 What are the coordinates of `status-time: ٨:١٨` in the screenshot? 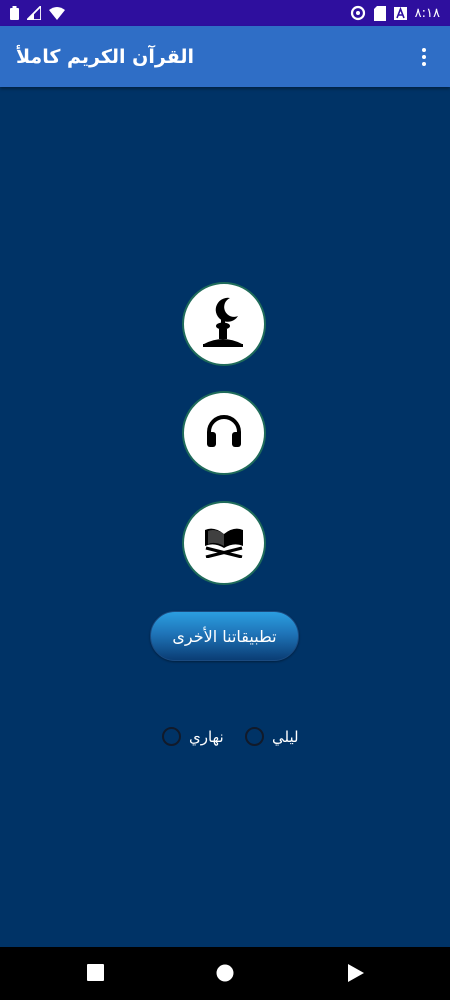 It's located at (427, 13).